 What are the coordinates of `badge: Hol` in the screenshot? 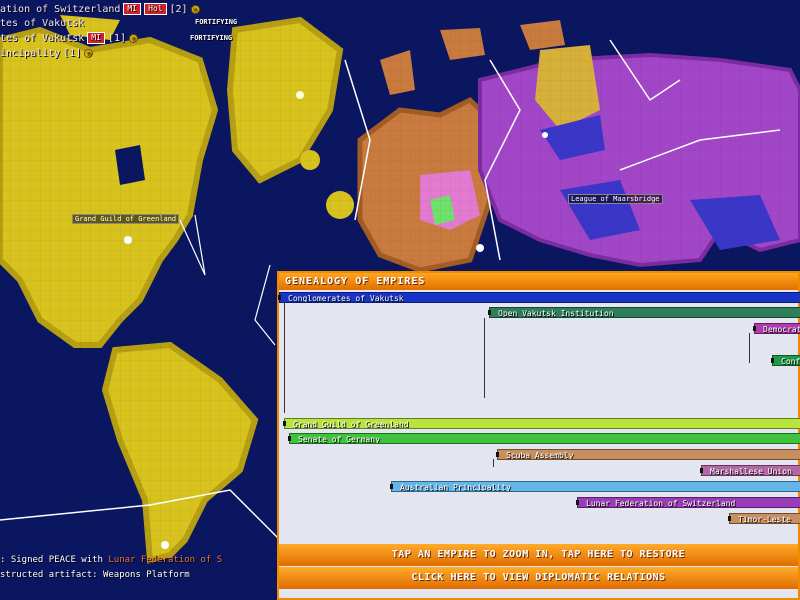 It's located at (155, 9).